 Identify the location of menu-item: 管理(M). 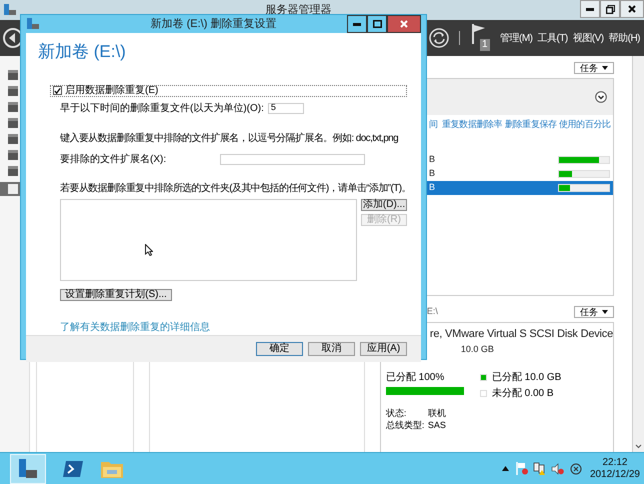
(516, 38).